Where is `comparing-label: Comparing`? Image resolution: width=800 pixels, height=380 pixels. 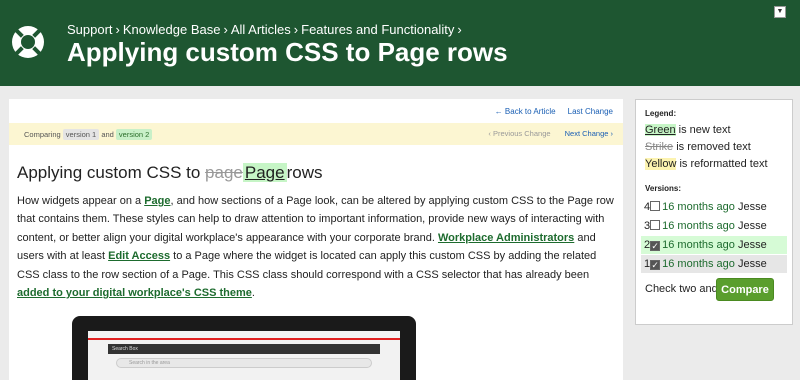 comparing-label: Comparing is located at coordinates (42, 134).